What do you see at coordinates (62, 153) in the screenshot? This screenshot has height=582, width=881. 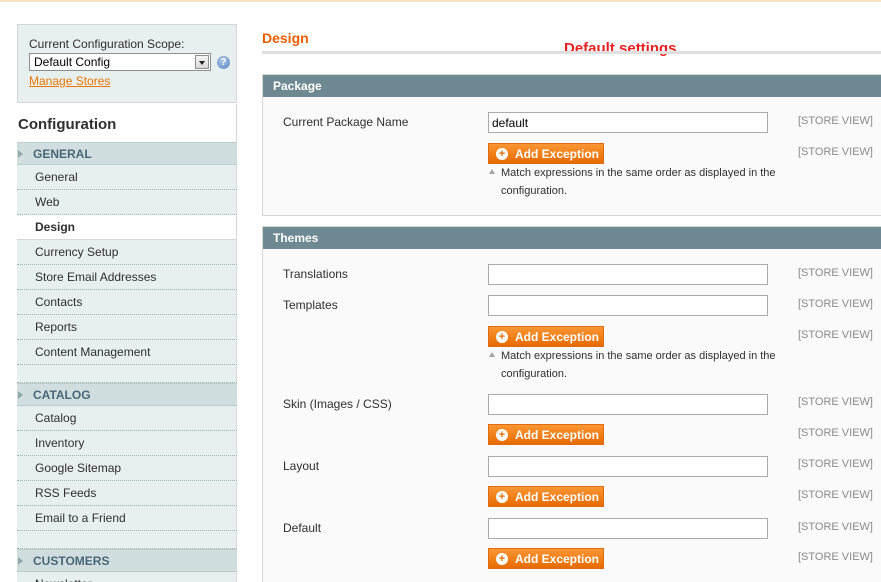 I see `nav-section-label: GENERAL` at bounding box center [62, 153].